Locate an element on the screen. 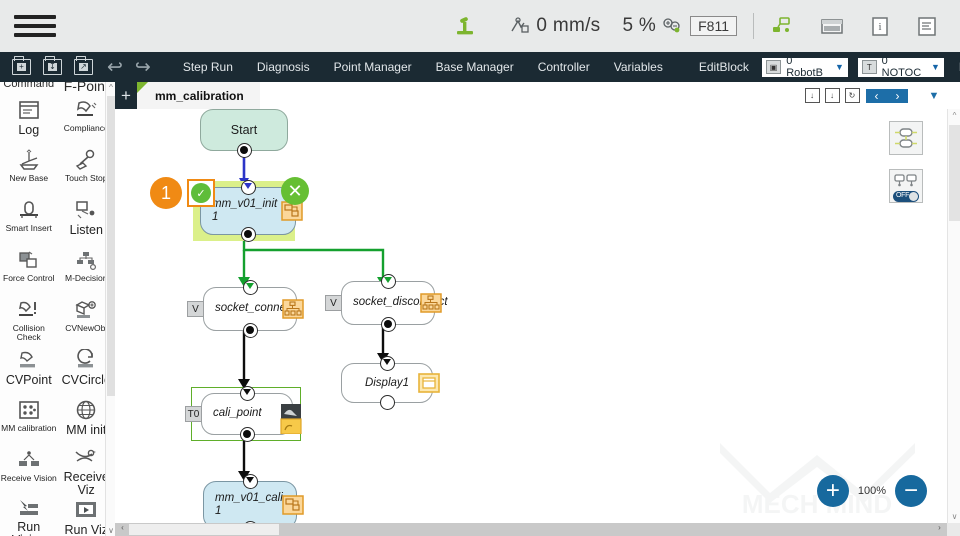  tab-dropdown-button: ▼ is located at coordinates (934, 95).